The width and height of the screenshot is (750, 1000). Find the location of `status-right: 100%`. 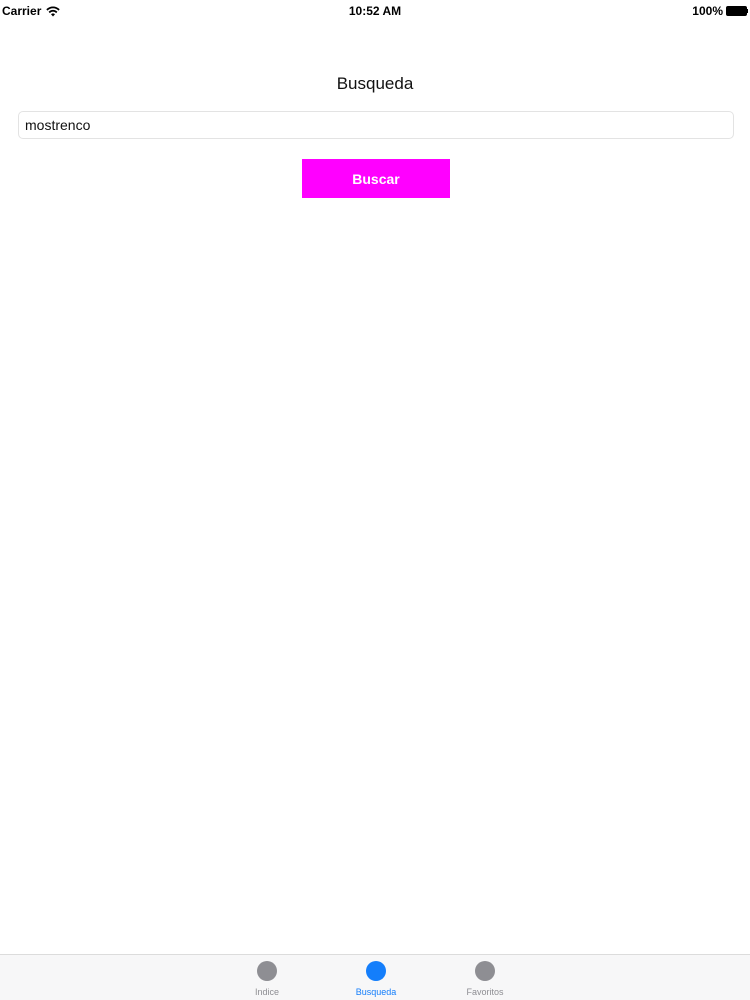

status-right: 100% is located at coordinates (720, 11).